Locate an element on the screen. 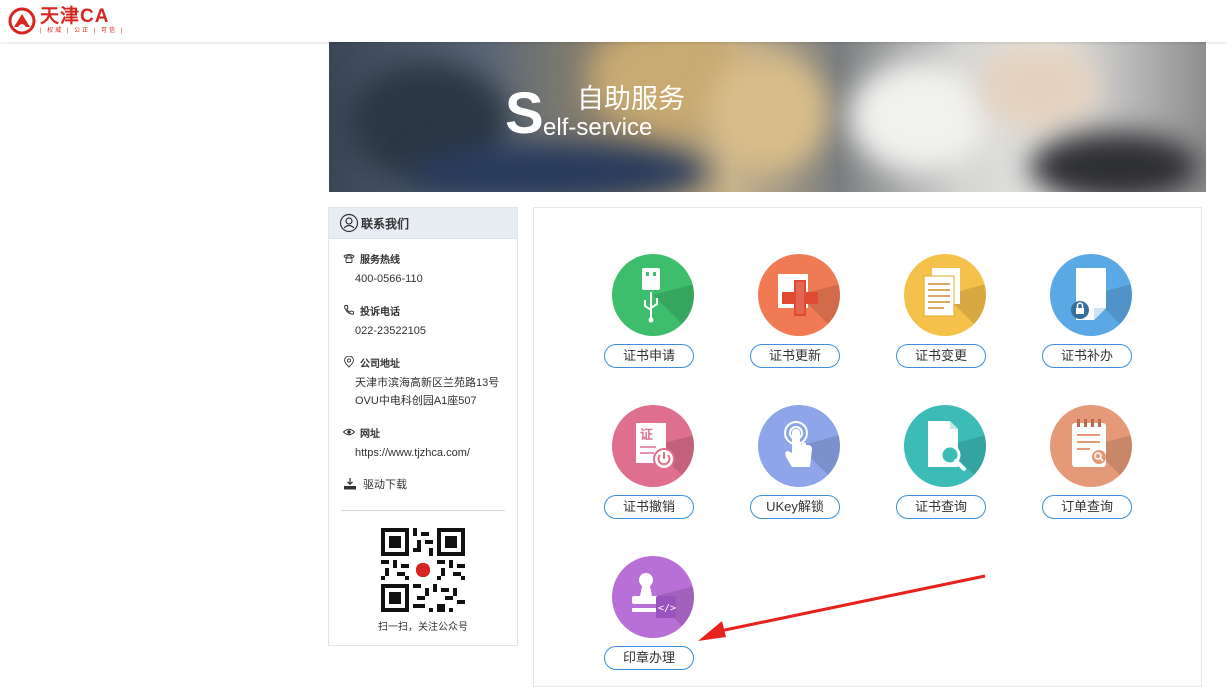  service-certificate-apply: 证书申请 is located at coordinates (654, 314).